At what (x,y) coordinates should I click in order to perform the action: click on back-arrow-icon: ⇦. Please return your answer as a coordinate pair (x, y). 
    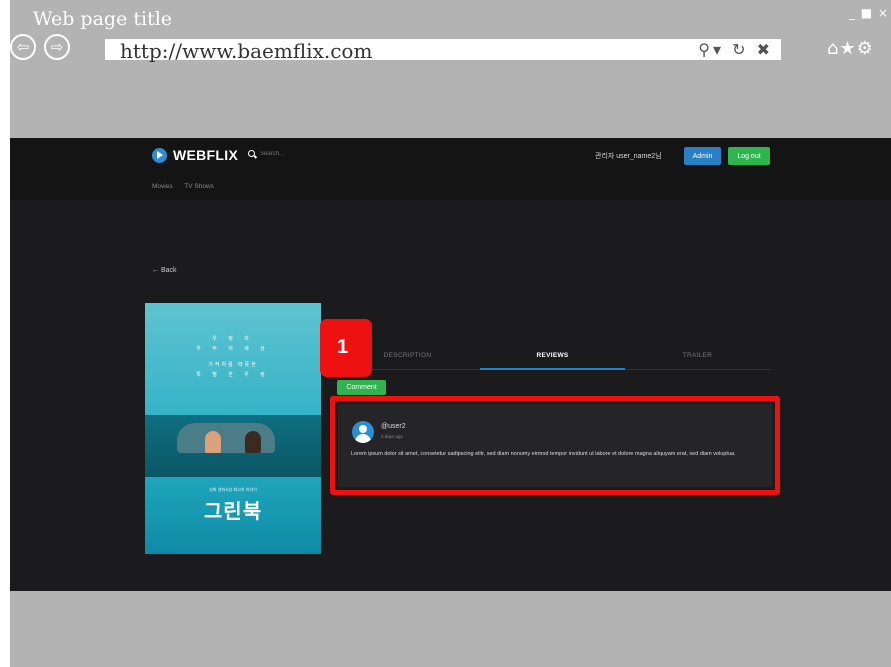
    Looking at the image, I should click on (23, 47).